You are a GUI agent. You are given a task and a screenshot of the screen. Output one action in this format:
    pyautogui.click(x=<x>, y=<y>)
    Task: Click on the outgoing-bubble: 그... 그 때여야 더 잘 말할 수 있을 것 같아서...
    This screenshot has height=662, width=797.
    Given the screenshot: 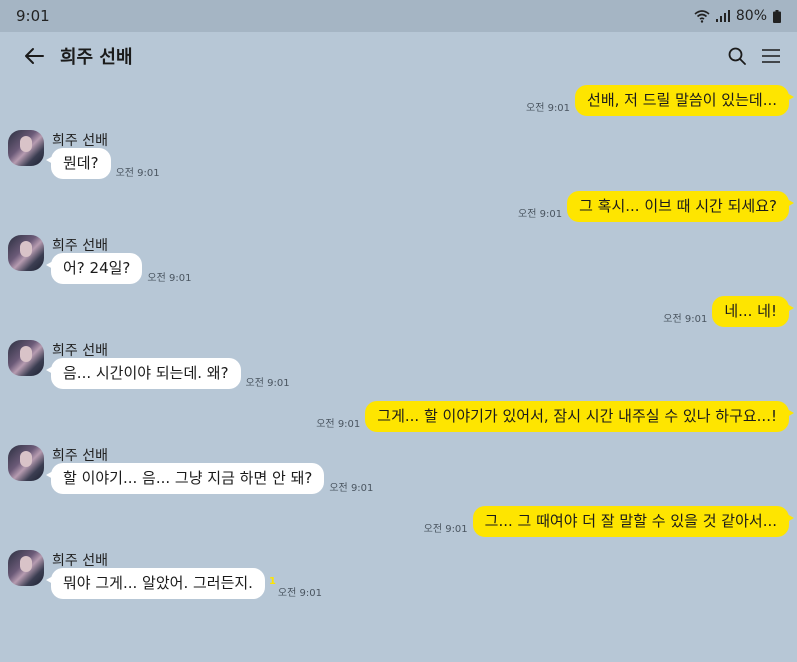 What is the action you would take?
    pyautogui.click(x=633, y=521)
    